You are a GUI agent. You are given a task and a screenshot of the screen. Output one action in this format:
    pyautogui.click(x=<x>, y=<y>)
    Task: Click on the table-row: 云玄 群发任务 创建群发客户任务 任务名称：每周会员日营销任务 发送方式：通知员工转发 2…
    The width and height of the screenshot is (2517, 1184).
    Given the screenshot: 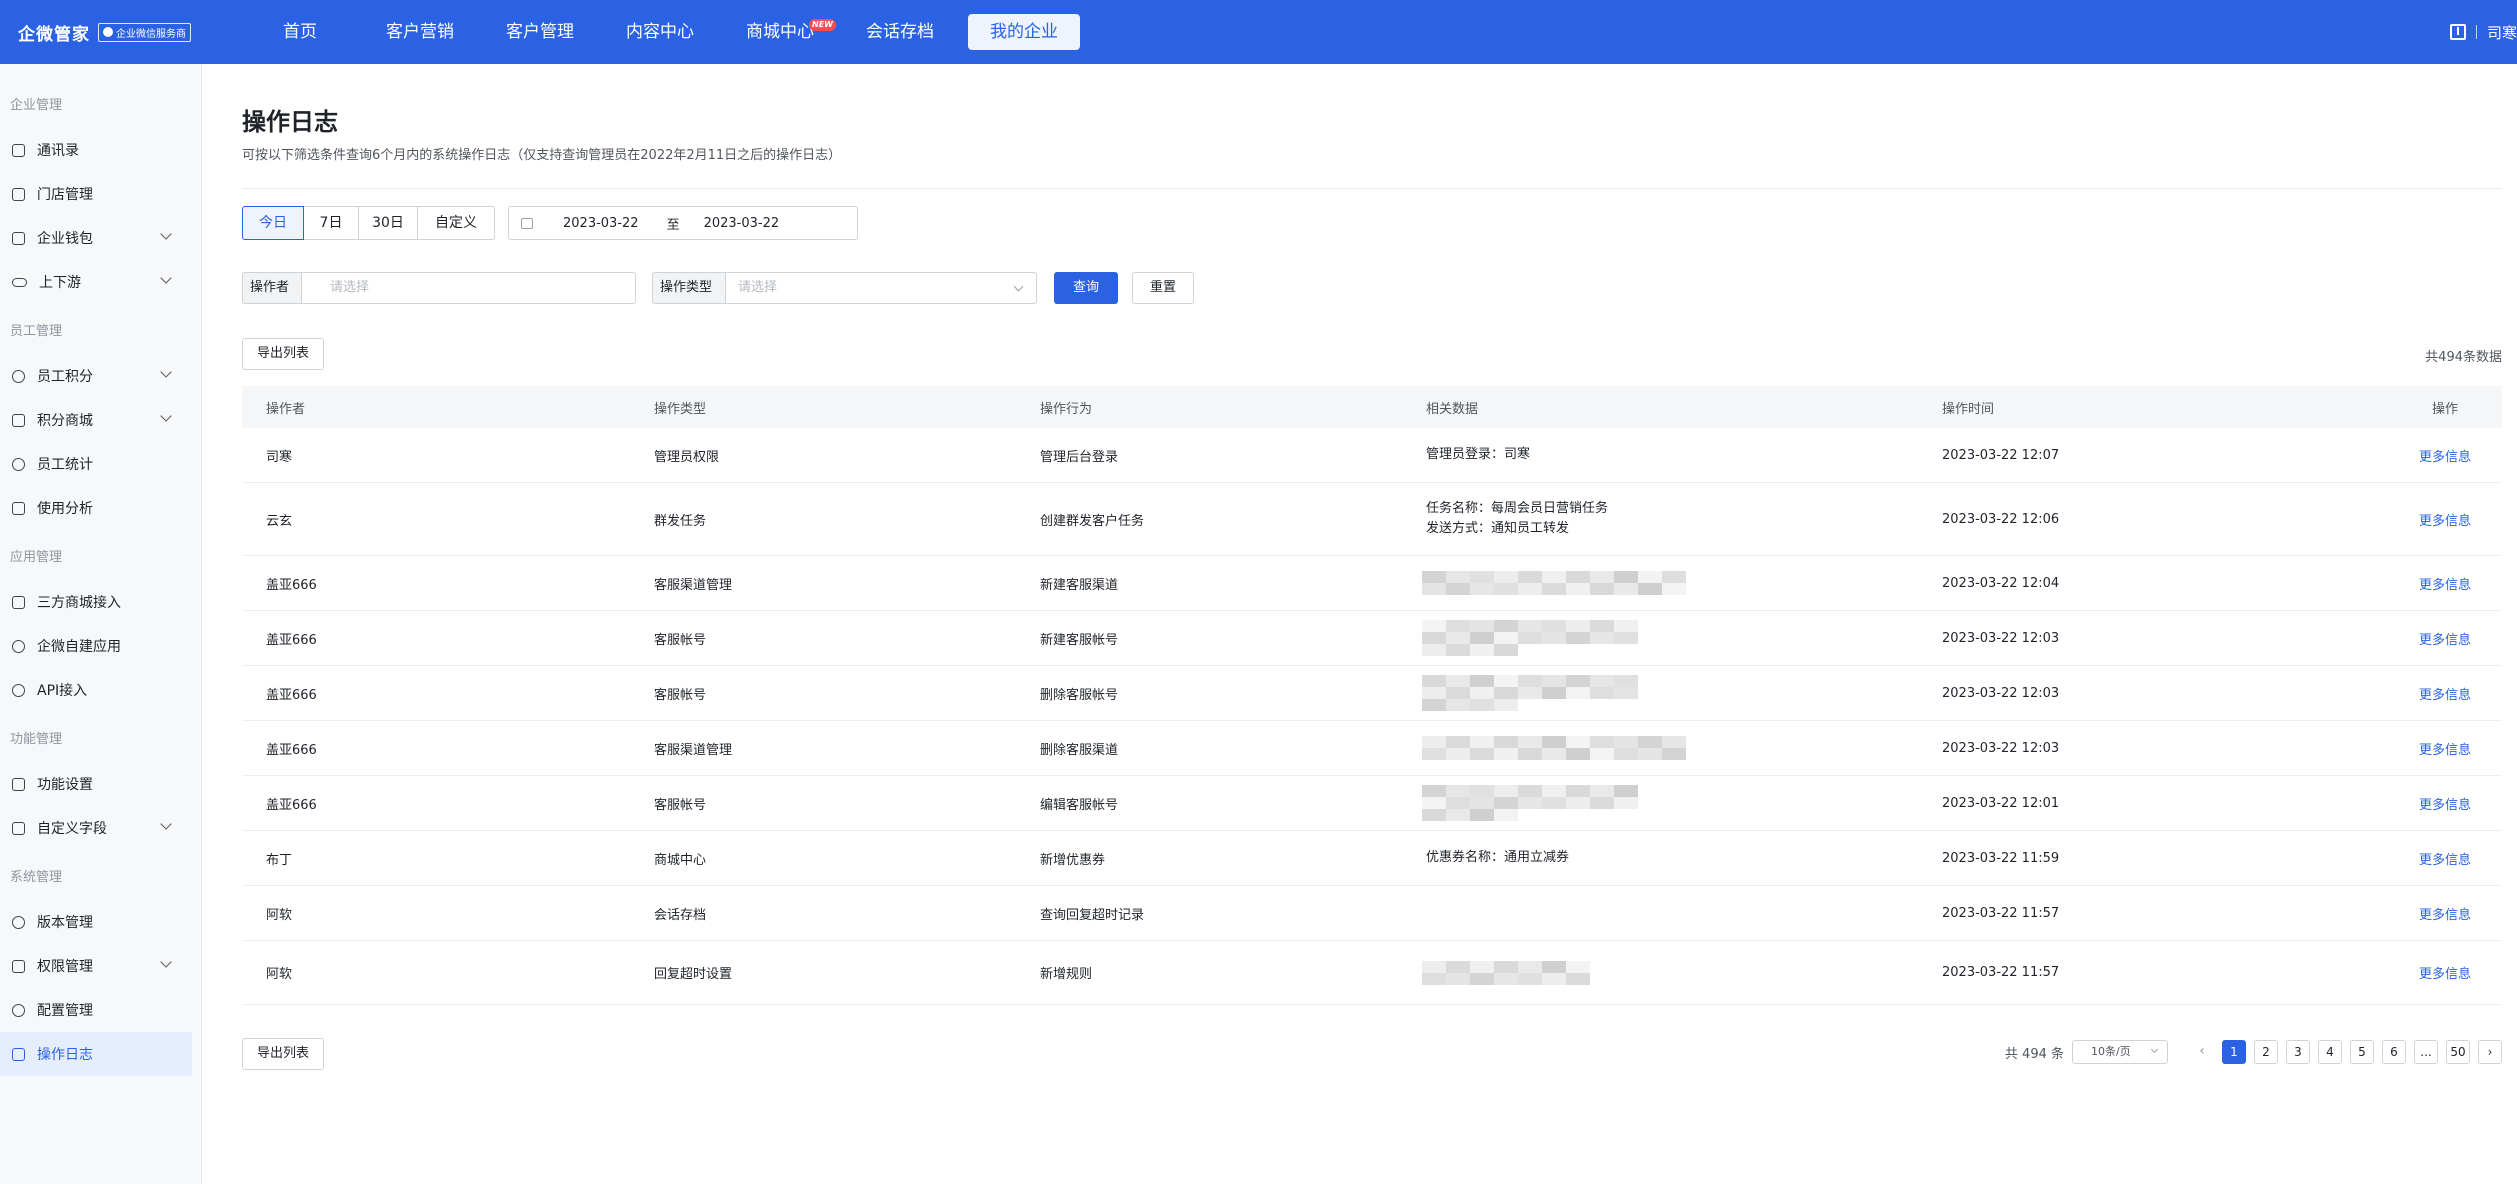 What is the action you would take?
    pyautogui.click(x=1372, y=519)
    